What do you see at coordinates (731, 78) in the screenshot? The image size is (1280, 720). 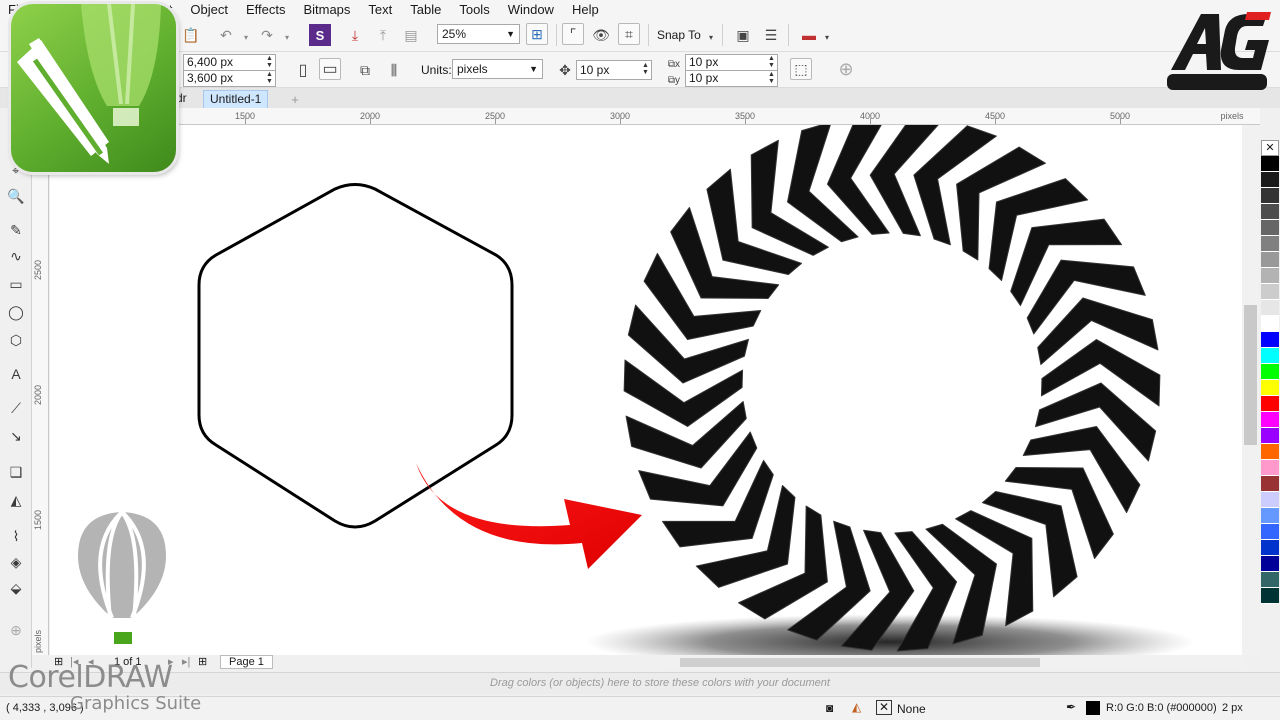 I see `duplicate-y-field: 10 px ▲ ▼` at bounding box center [731, 78].